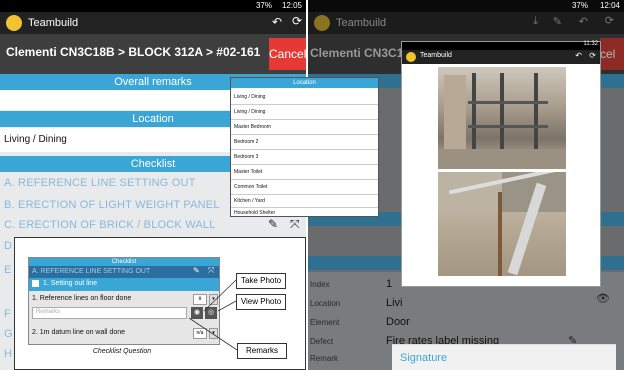  Describe the element at coordinates (398, 322) in the screenshot. I see `detail-value-element: Door` at that location.